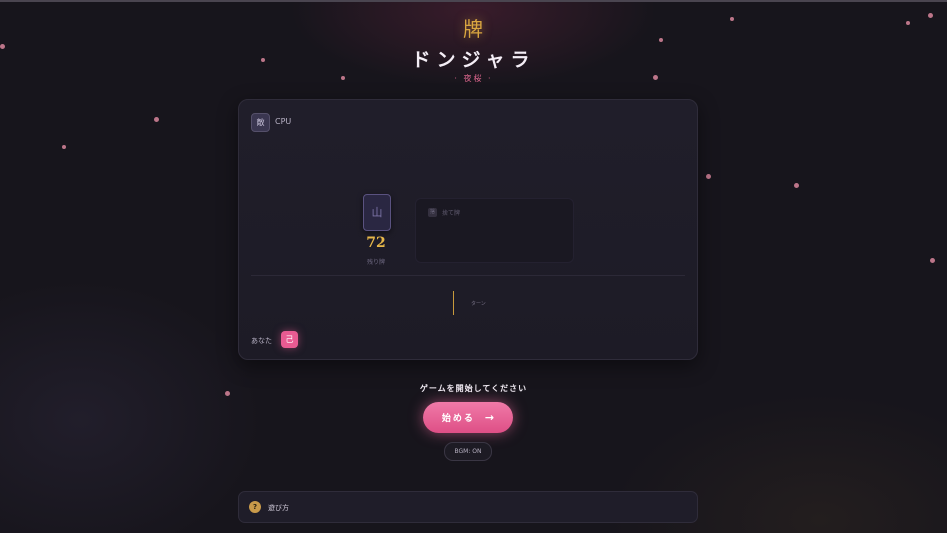  Describe the element at coordinates (451, 213) in the screenshot. I see `discard-label: 捨て牌` at that location.